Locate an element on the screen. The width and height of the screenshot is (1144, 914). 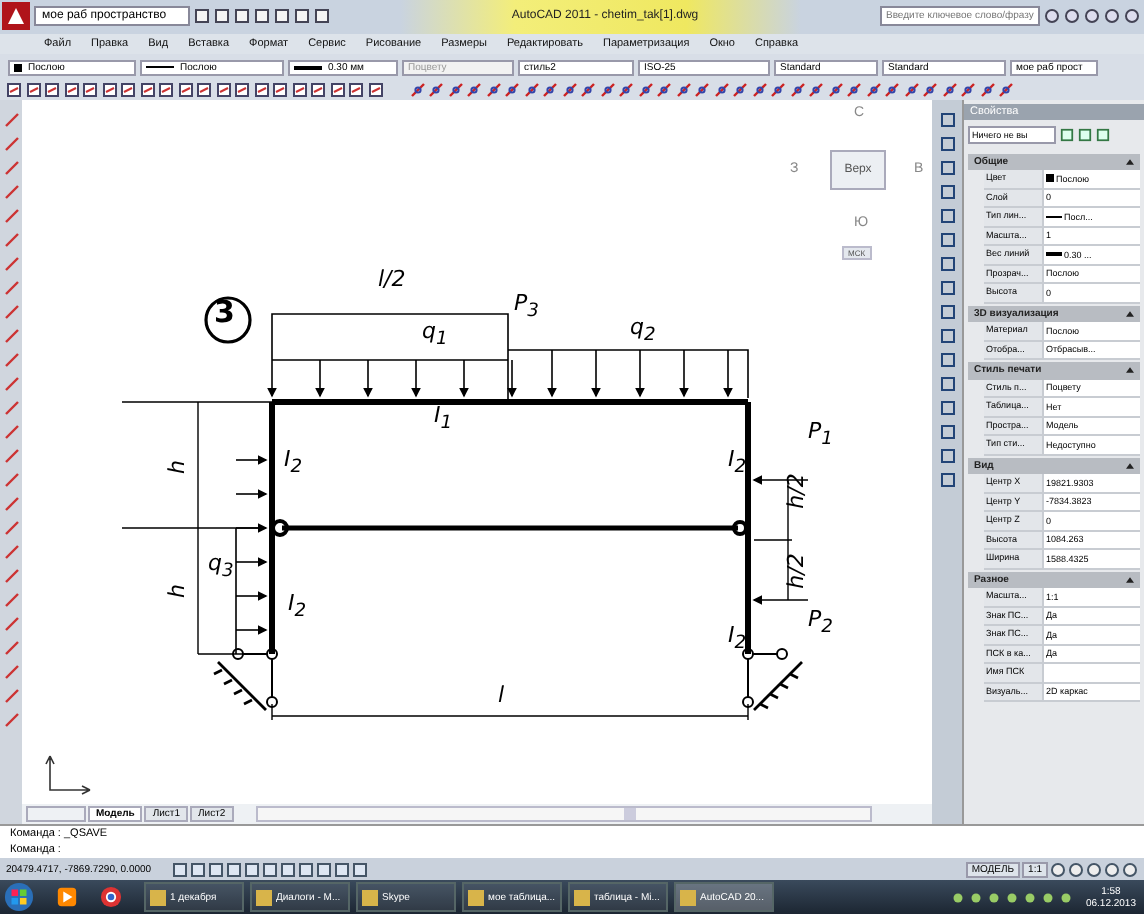
drawing-label: 3 is located at coordinates (224, 312).